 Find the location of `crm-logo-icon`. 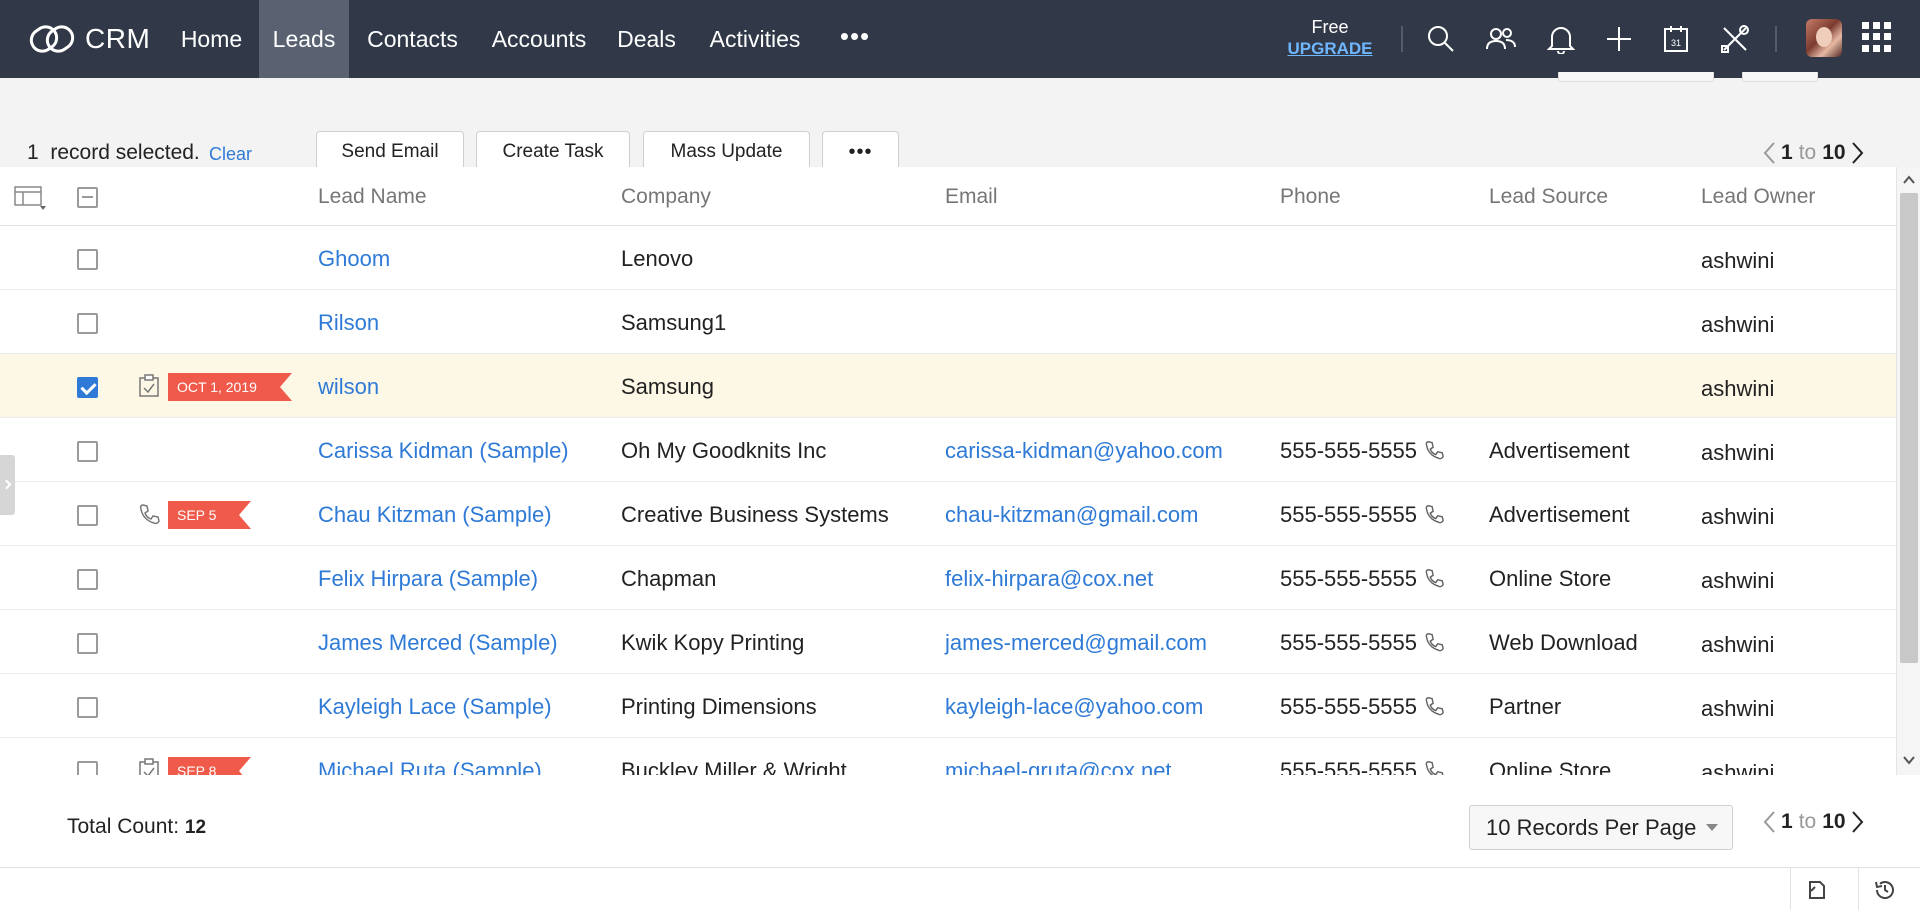

crm-logo-icon is located at coordinates (52, 39).